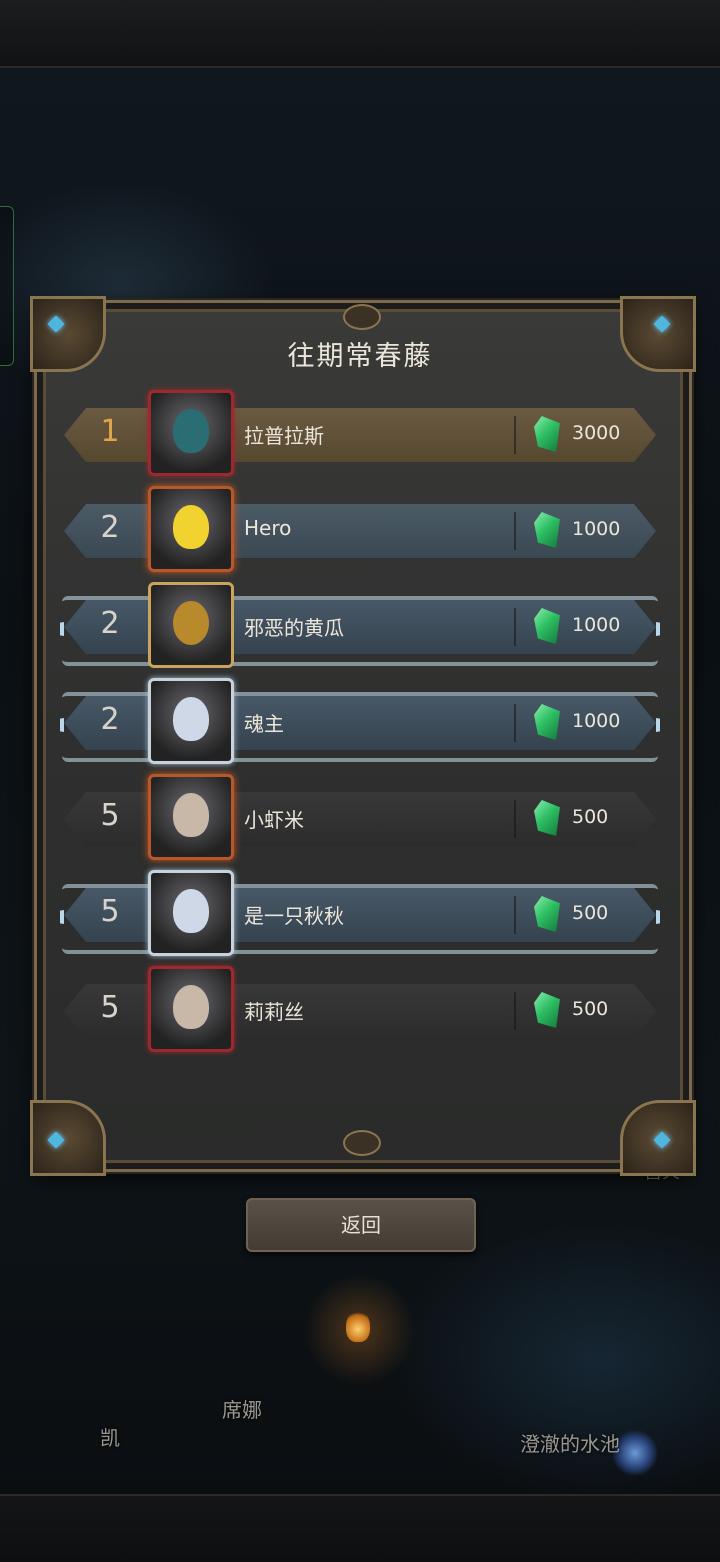 Image resolution: width=720 pixels, height=1562 pixels. I want to click on reward-amount: 3000, so click(596, 433).